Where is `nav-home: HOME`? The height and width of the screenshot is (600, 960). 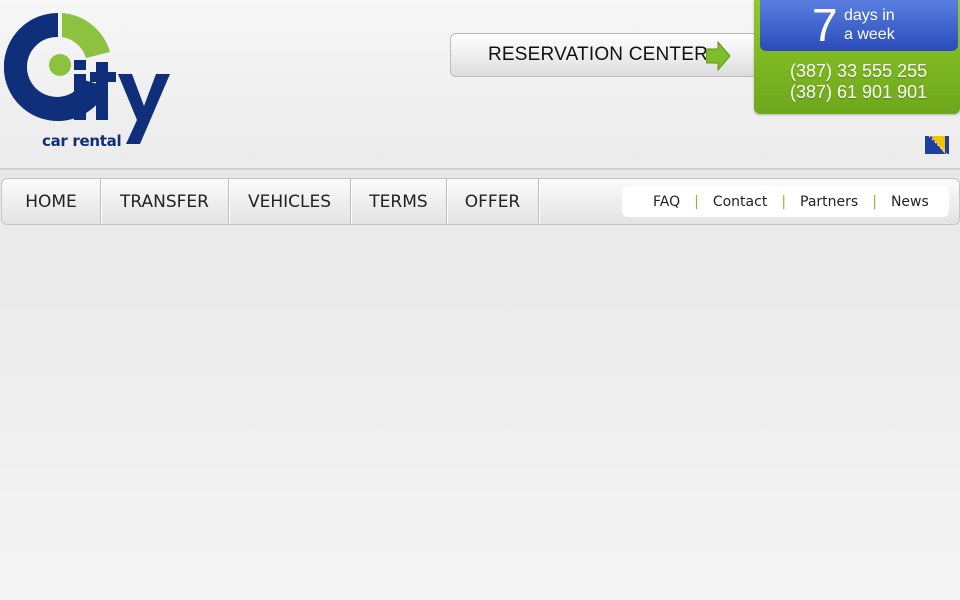 nav-home: HOME is located at coordinates (51, 201).